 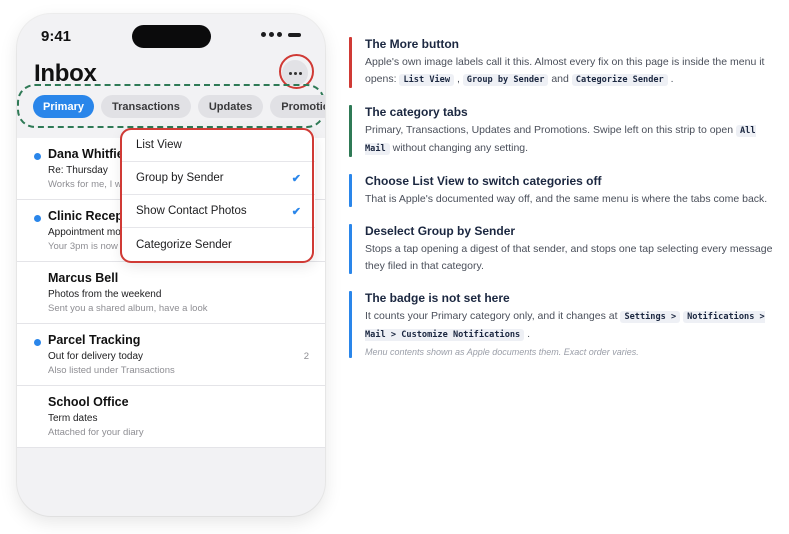 I want to click on message-preview: Sent you a shared album, have a look, so click(x=128, y=308).